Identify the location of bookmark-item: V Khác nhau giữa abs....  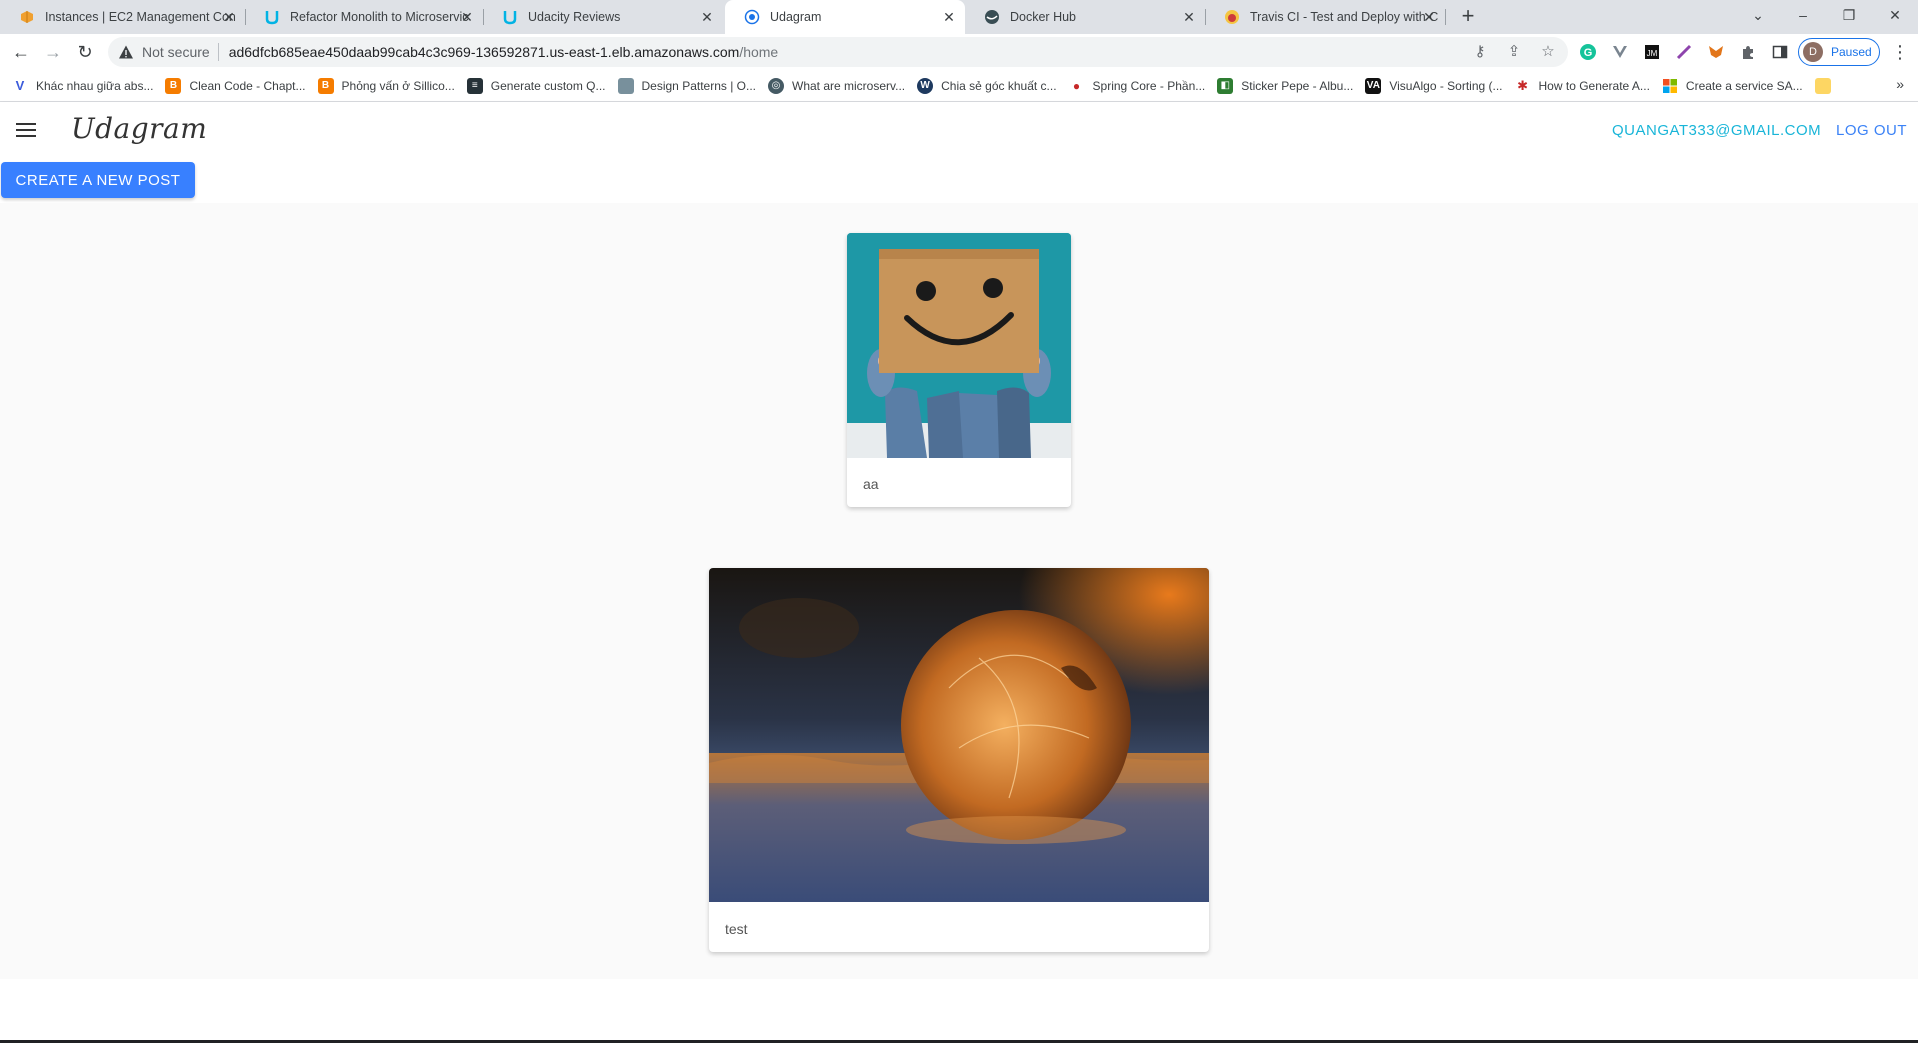
(88, 86).